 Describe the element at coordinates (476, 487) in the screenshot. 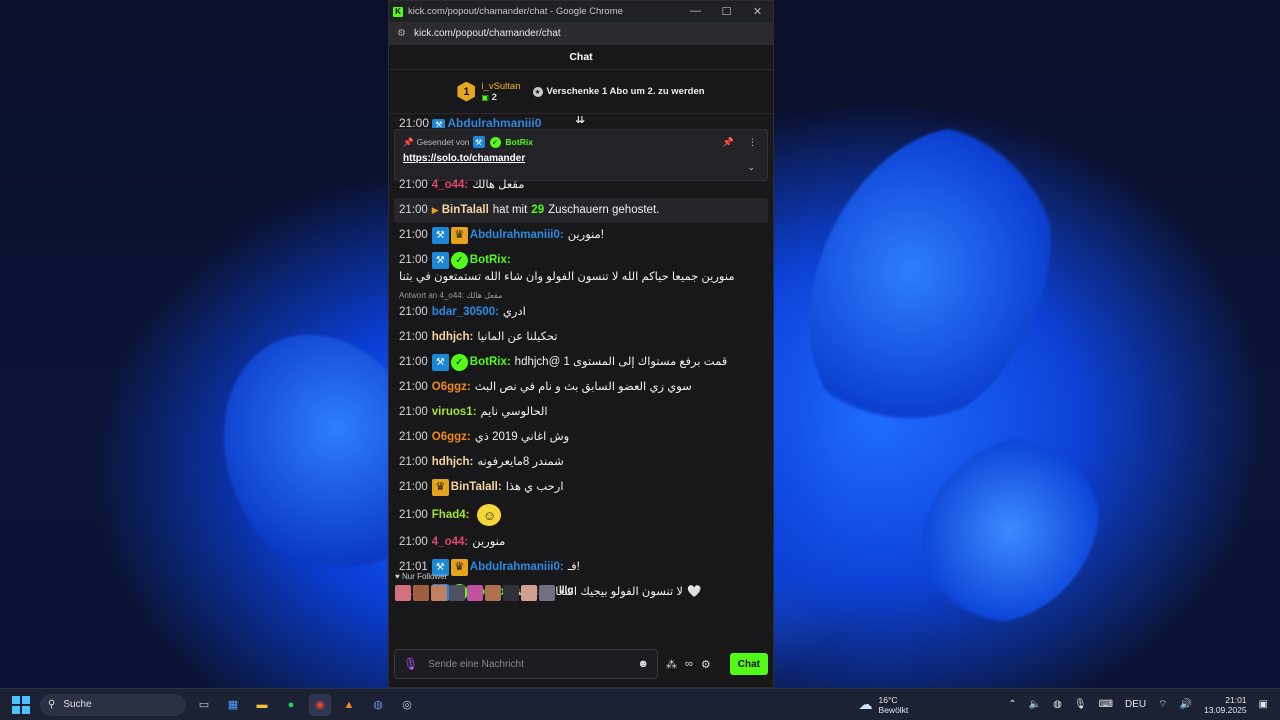

I see `username: BinTalall:` at that location.